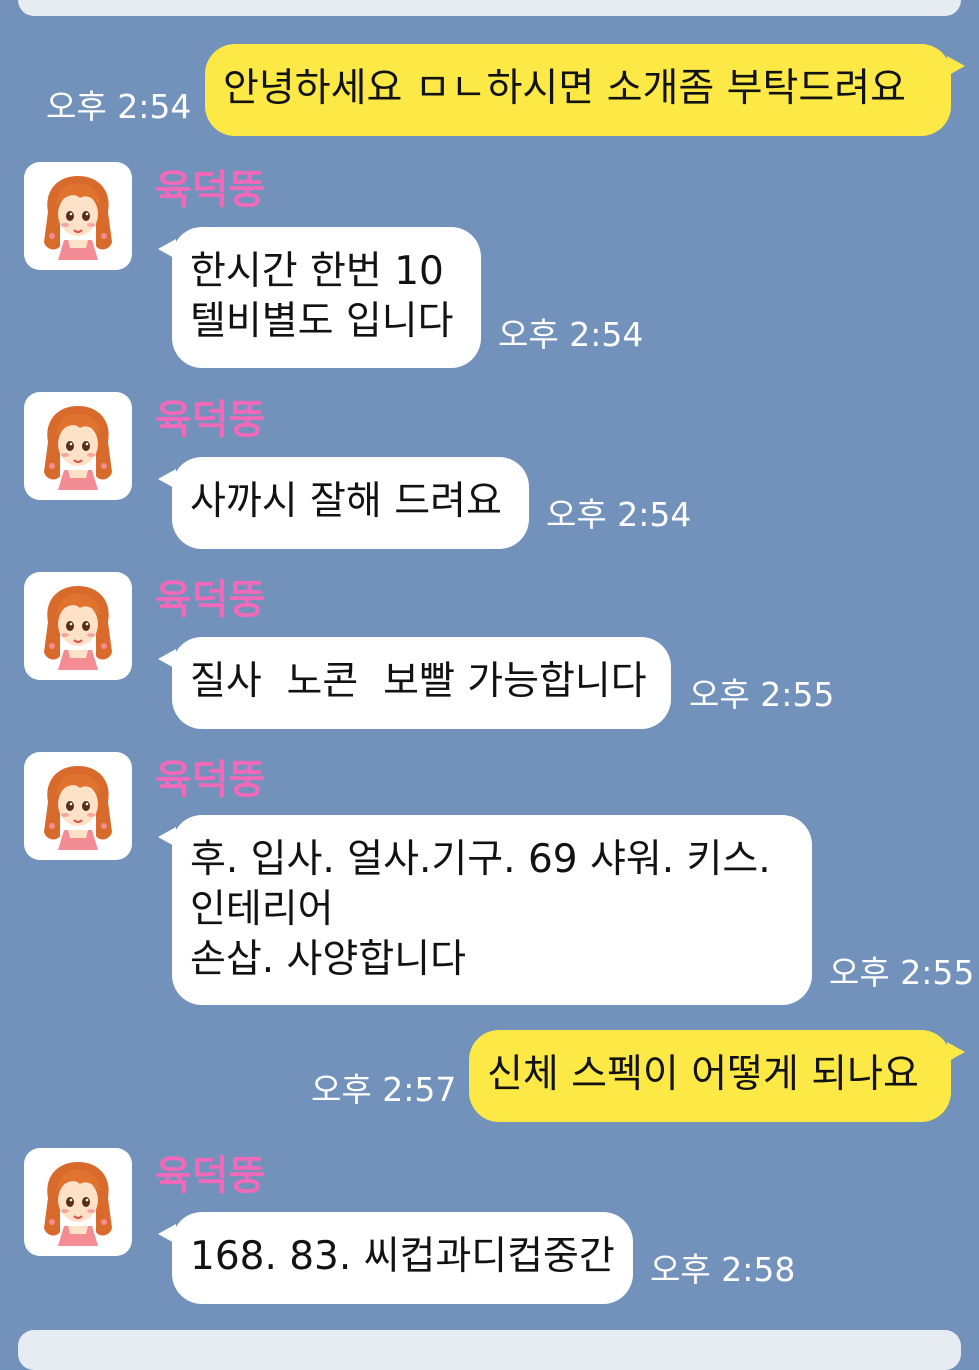 Image resolution: width=979 pixels, height=1370 pixels. Describe the element at coordinates (489, 8) in the screenshot. I see `top-system-bar` at that location.